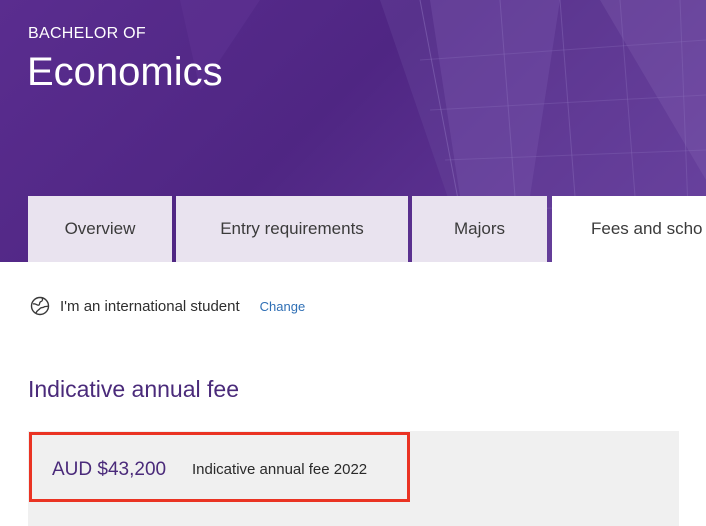 The height and width of the screenshot is (526, 706). What do you see at coordinates (109, 469) in the screenshot?
I see `fee-amount: AUD $43,200` at bounding box center [109, 469].